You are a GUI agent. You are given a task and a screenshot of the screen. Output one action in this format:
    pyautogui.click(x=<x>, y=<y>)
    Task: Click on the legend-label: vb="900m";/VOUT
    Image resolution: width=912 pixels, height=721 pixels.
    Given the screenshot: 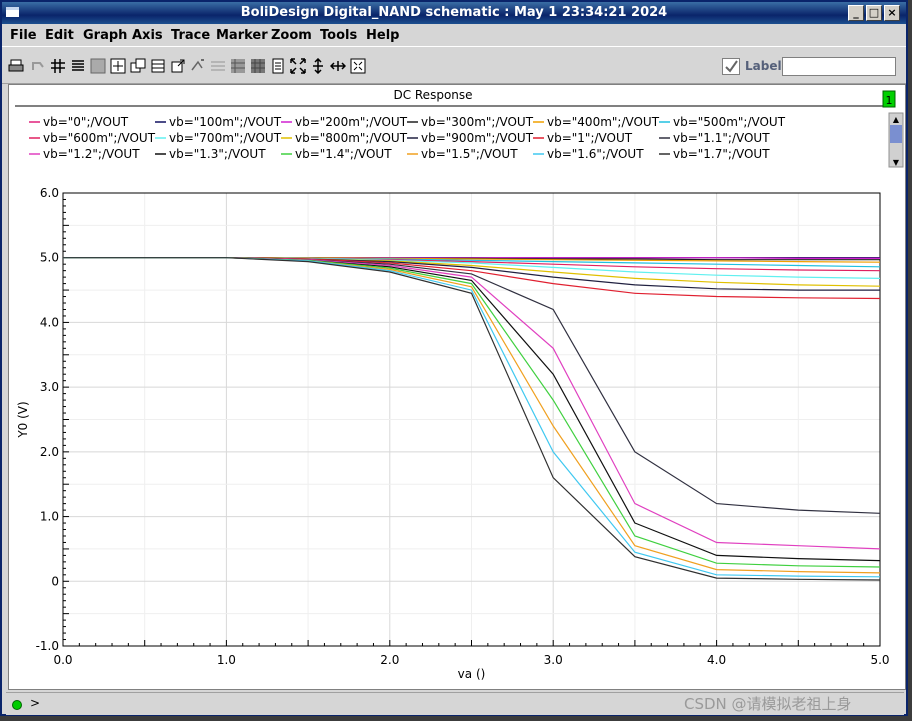 What is the action you would take?
    pyautogui.click(x=477, y=138)
    